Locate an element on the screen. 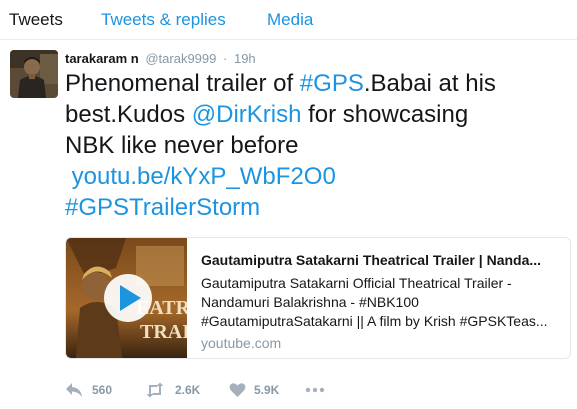  text-segment: .Babai at his is located at coordinates (429, 83).